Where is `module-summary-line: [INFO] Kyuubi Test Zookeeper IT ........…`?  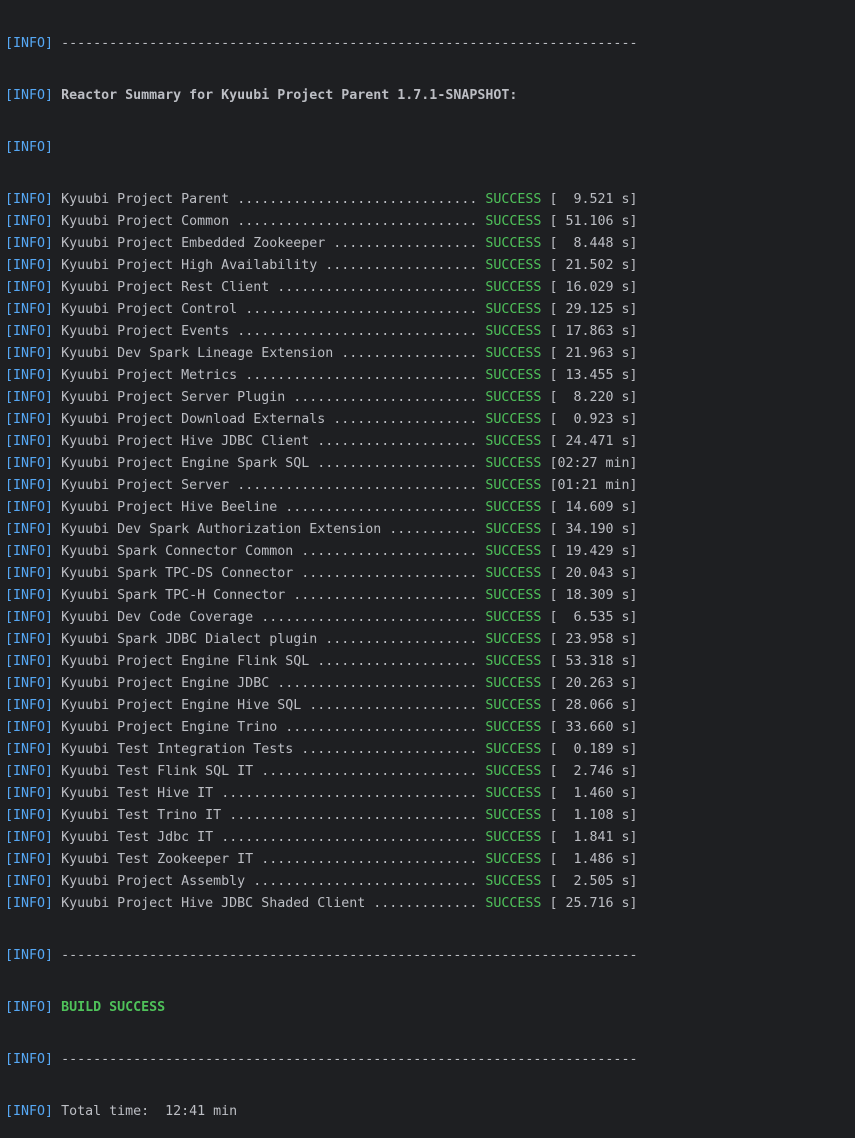 module-summary-line: [INFO] Kyuubi Test Zookeeper IT ........… is located at coordinates (427, 860).